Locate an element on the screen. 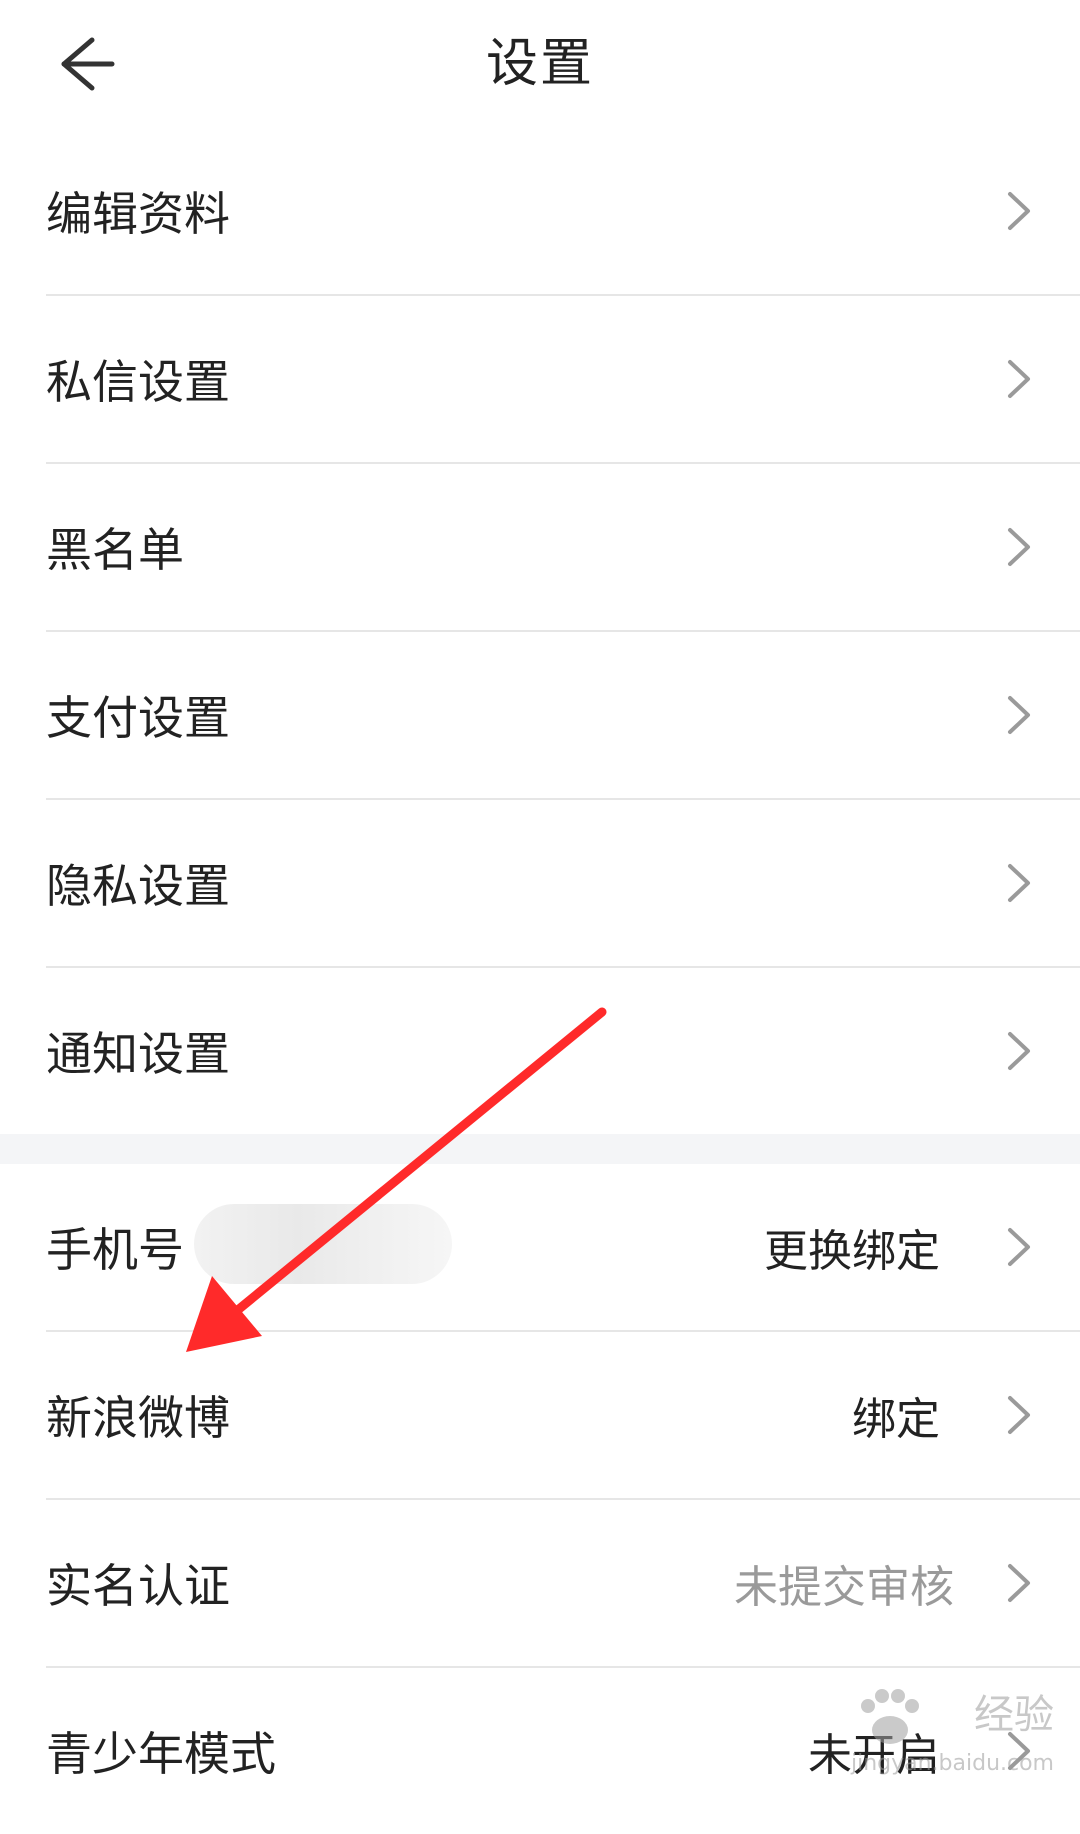 The image size is (1080, 1834). row-label: 新浪微博 is located at coordinates (138, 1418).